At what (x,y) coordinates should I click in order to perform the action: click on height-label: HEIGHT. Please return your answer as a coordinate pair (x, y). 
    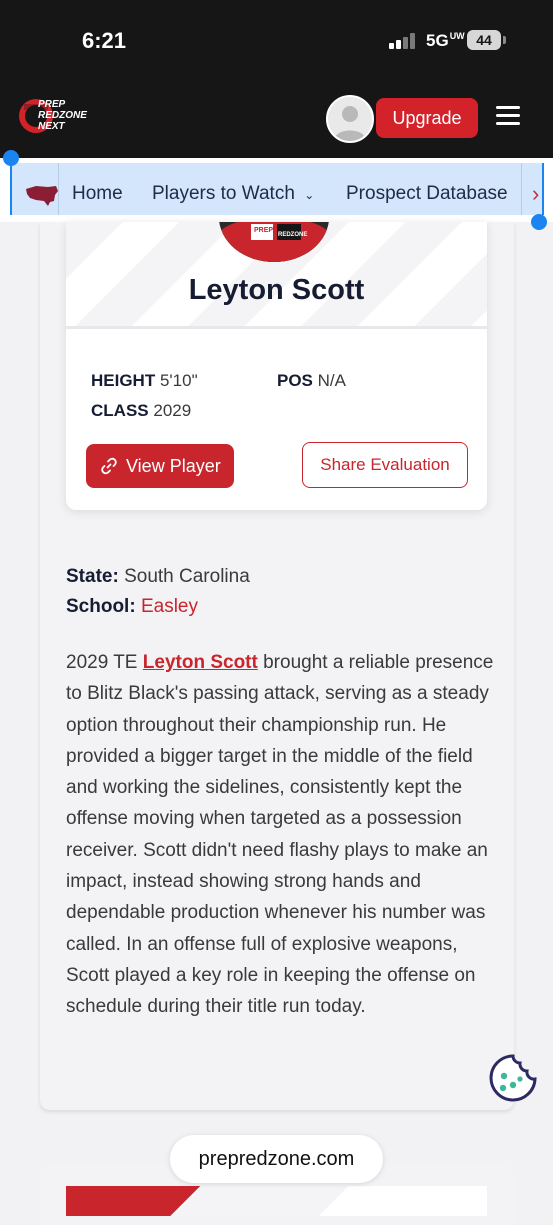
    Looking at the image, I should click on (123, 380).